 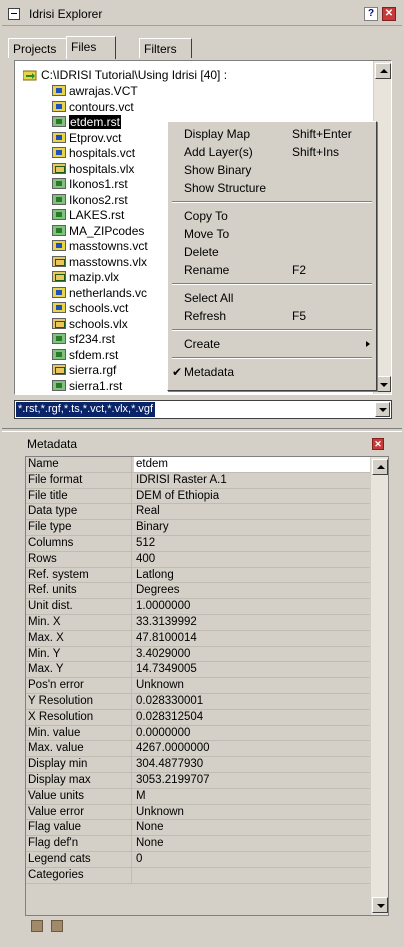 What do you see at coordinates (93, 169) in the screenshot?
I see `file-item: hospitals.vlx` at bounding box center [93, 169].